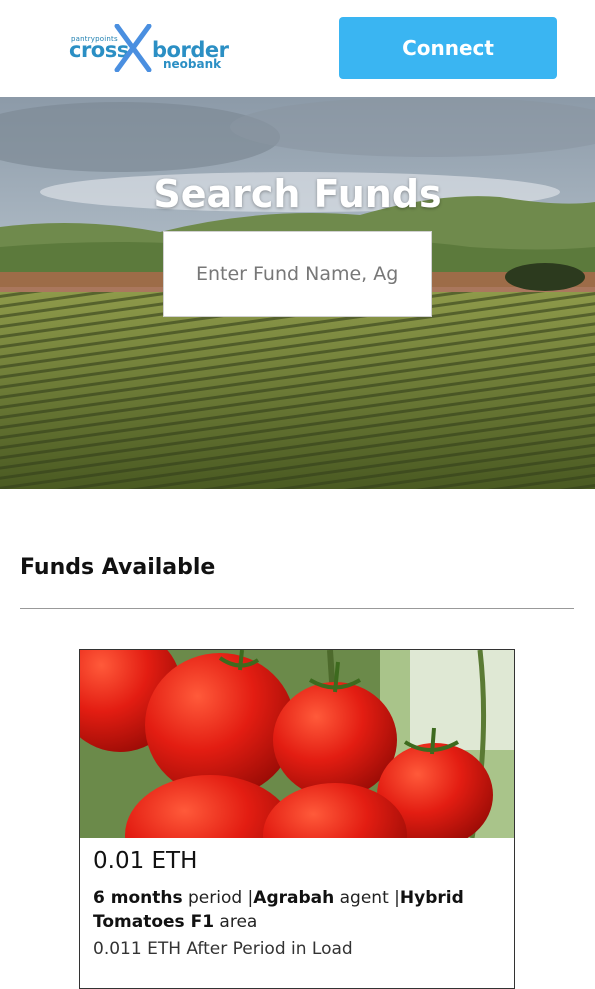 The width and height of the screenshot is (595, 989). Describe the element at coordinates (133, 48) in the screenshot. I see `cross-x-icon` at that location.